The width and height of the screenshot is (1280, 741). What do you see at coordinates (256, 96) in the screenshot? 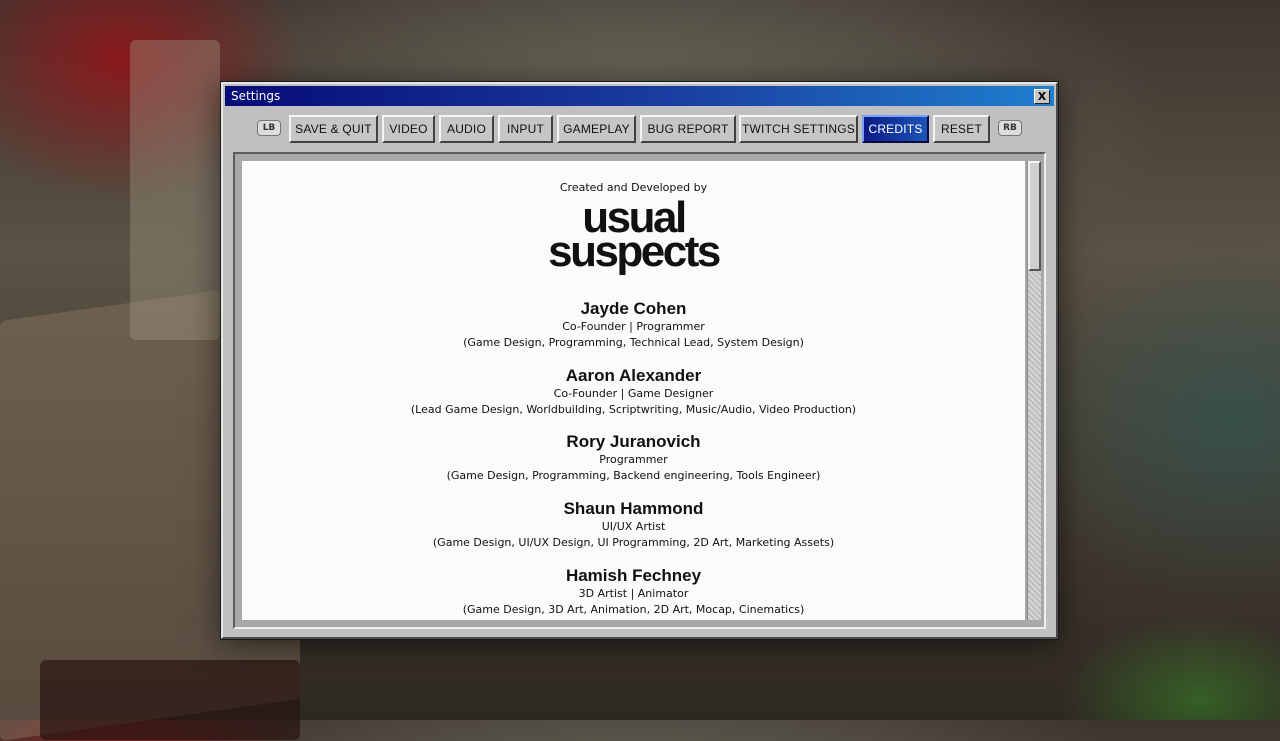
I see `window-title: Settings` at bounding box center [256, 96].